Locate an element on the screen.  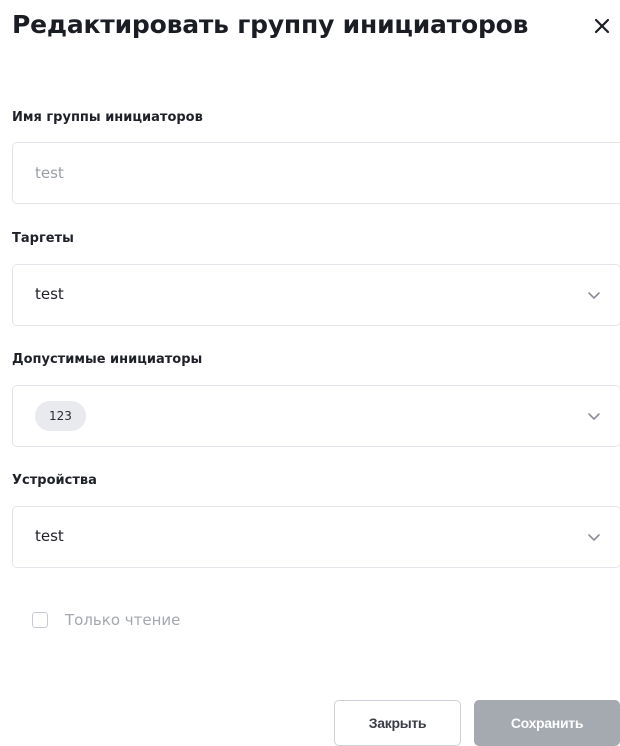
read-only-checkbox is located at coordinates (40, 620).